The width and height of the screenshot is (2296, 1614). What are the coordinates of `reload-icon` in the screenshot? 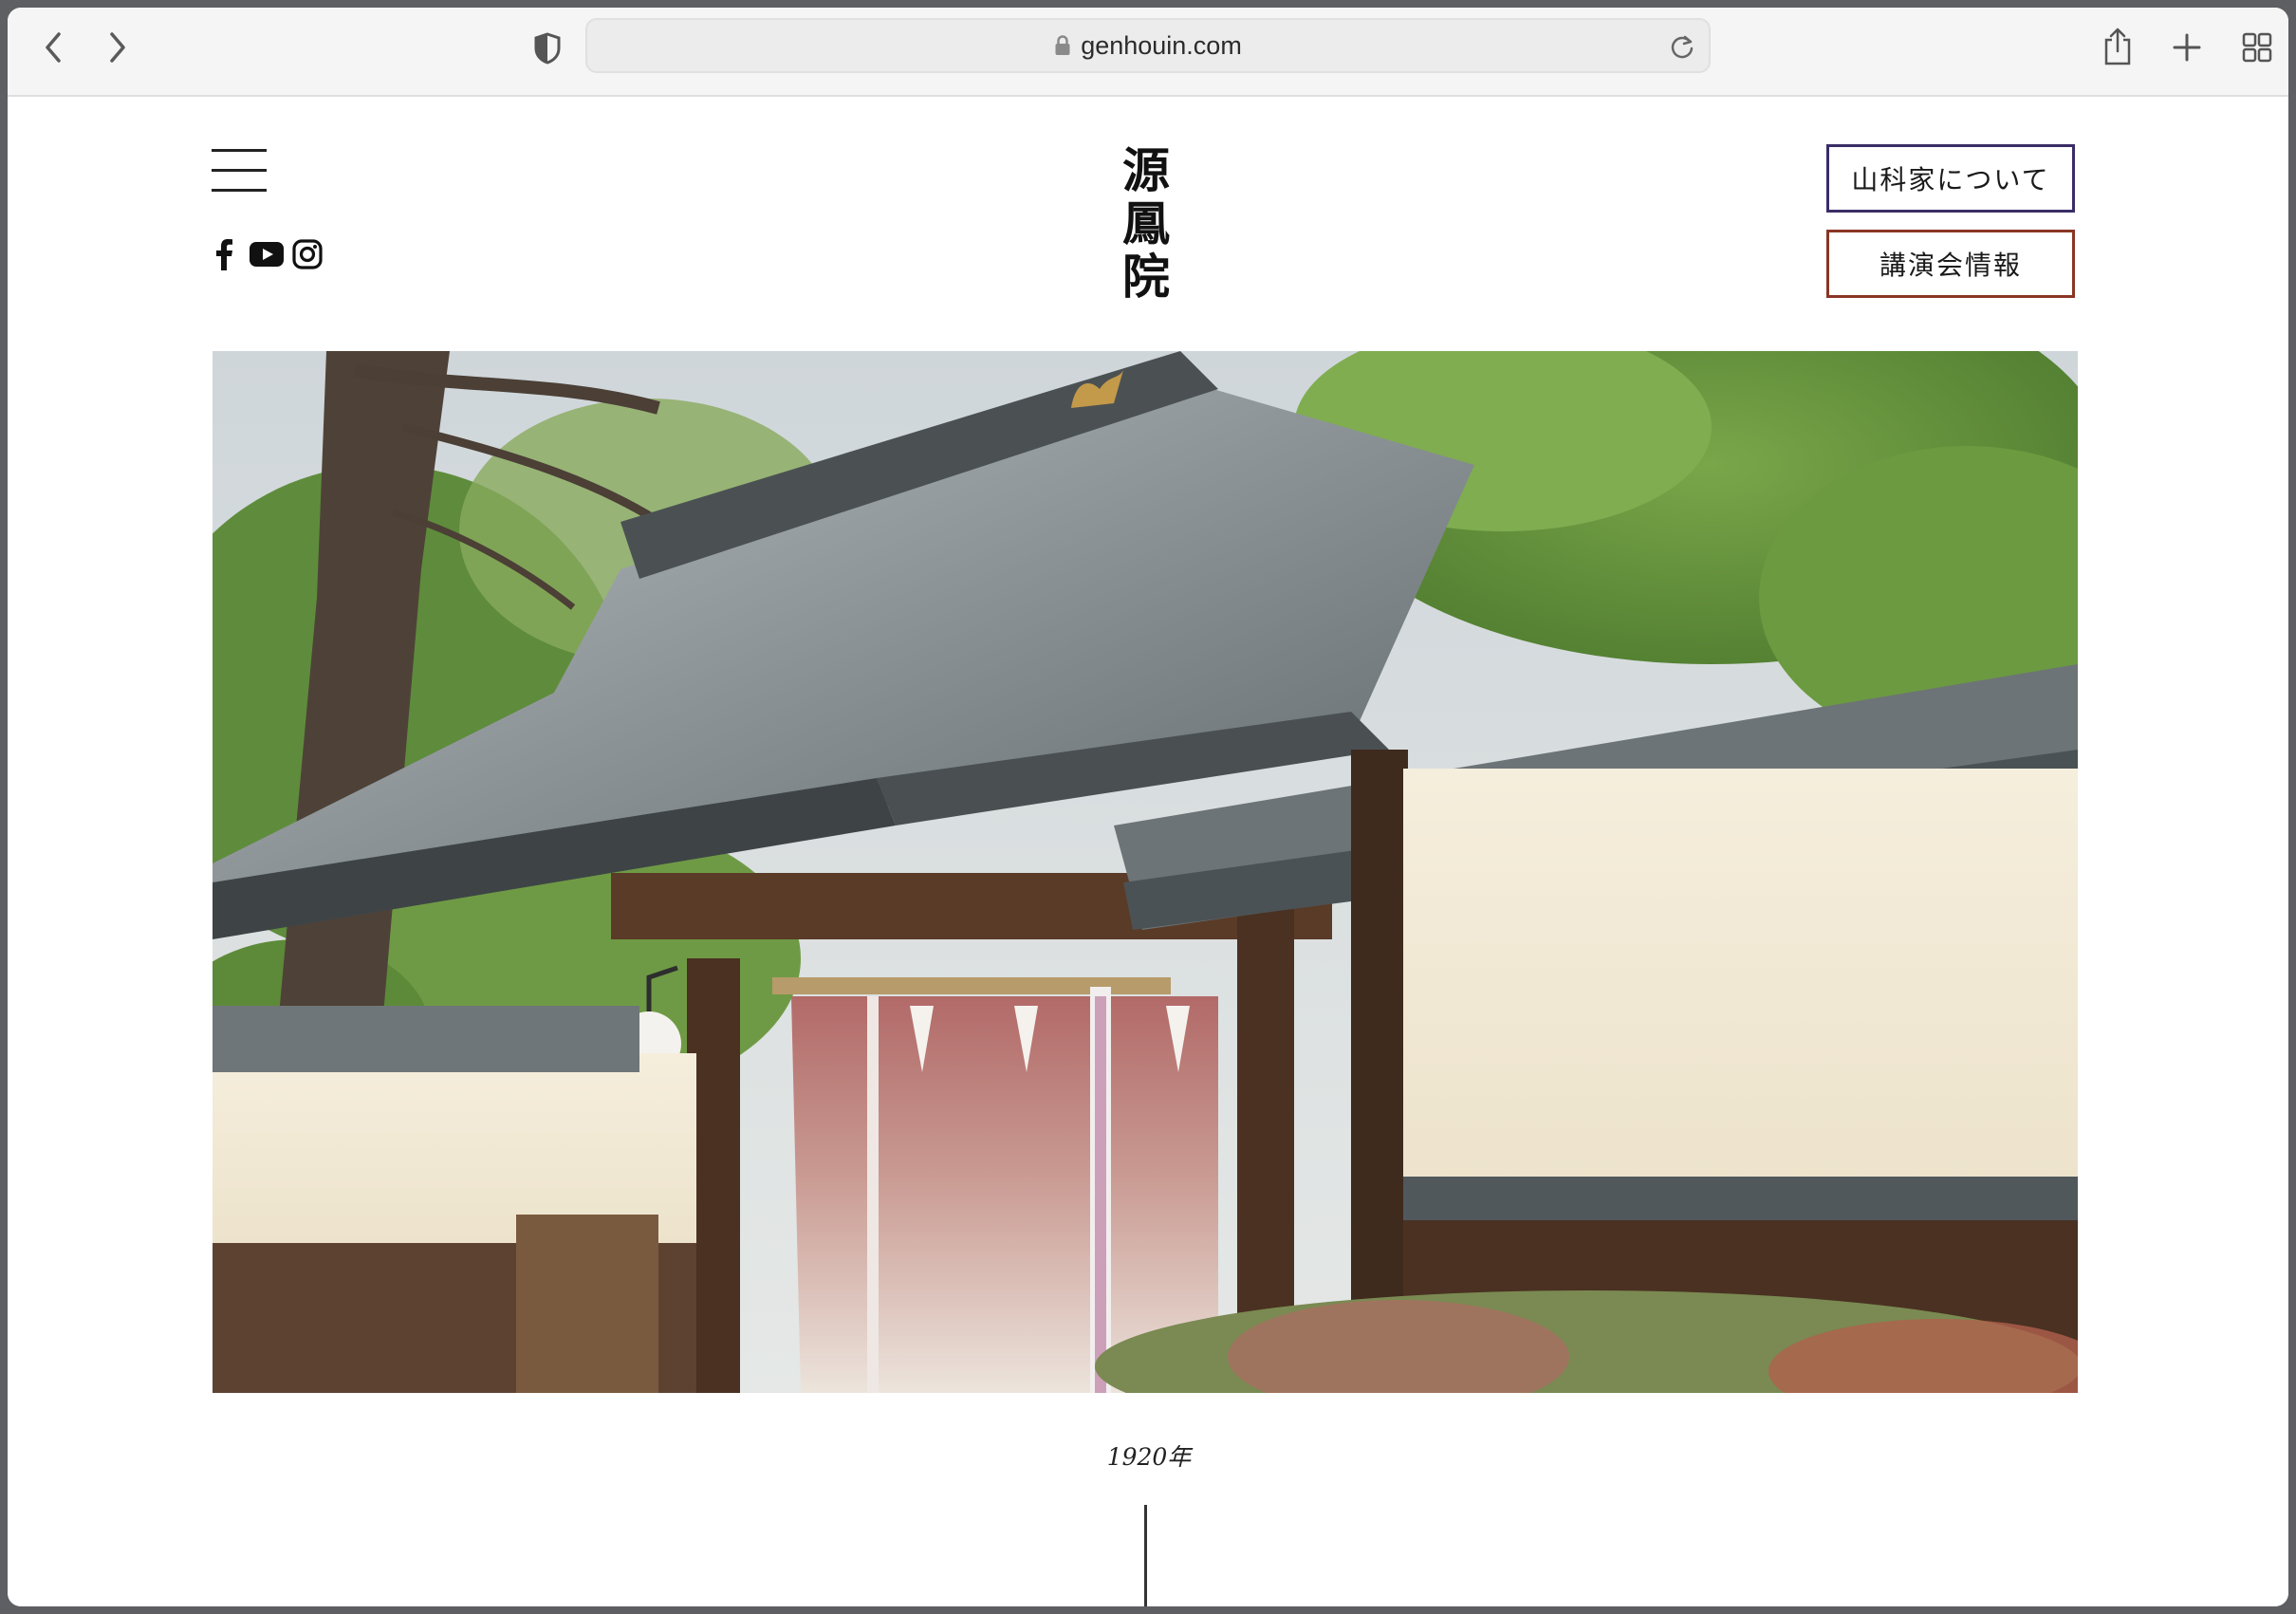 It's located at (1682, 46).